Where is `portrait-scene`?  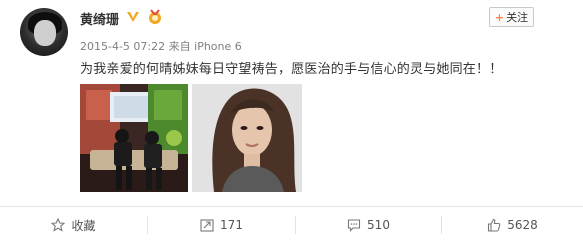 portrait-scene is located at coordinates (247, 138).